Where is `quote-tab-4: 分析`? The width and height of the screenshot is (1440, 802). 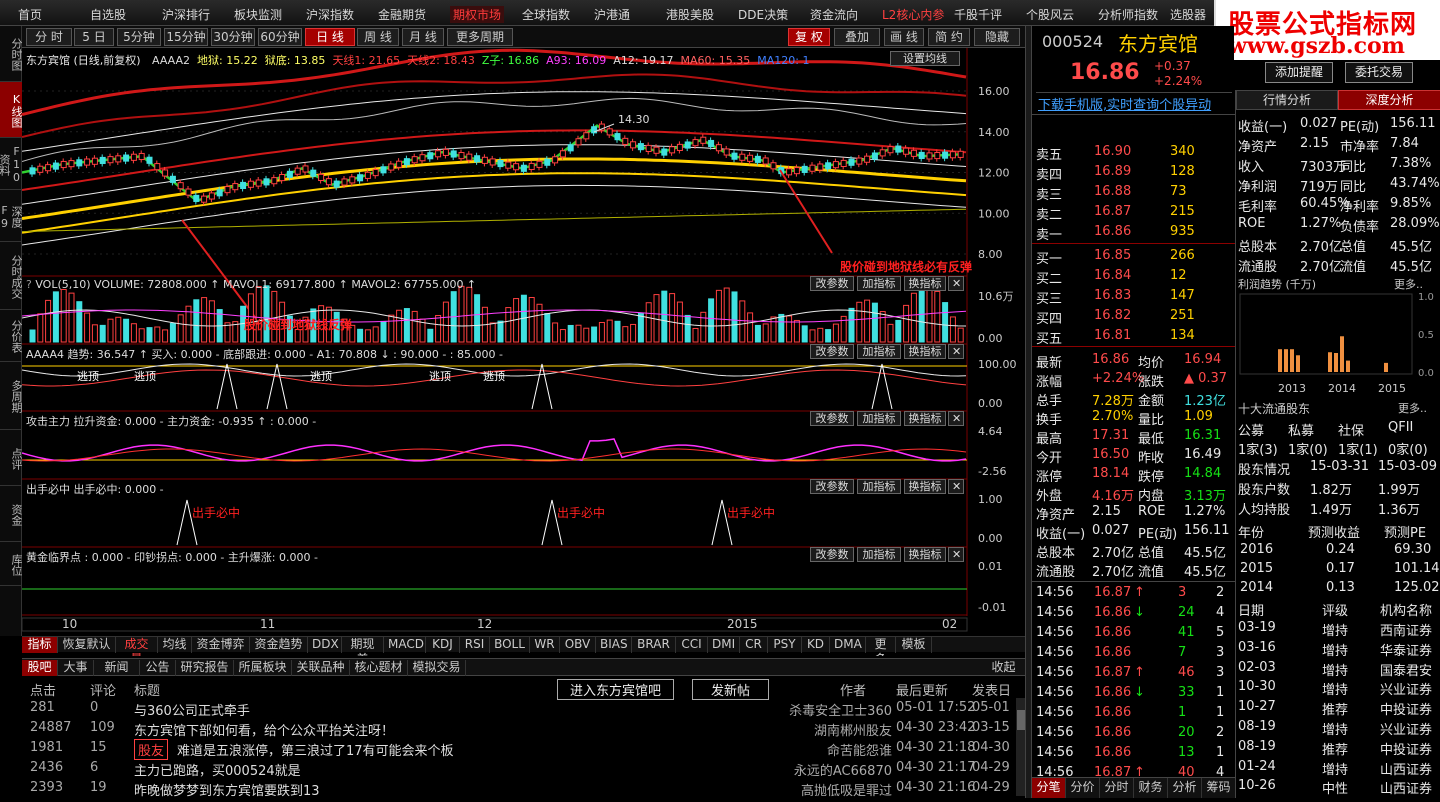 quote-tab-4: 分析 is located at coordinates (1185, 788).